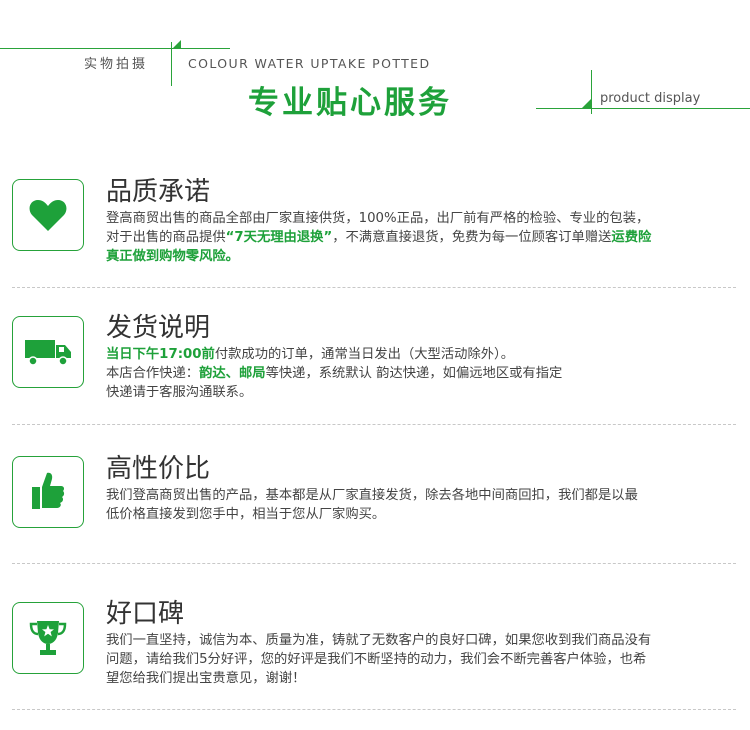  Describe the element at coordinates (176, 44) in the screenshot. I see `header-left-triangle` at that location.